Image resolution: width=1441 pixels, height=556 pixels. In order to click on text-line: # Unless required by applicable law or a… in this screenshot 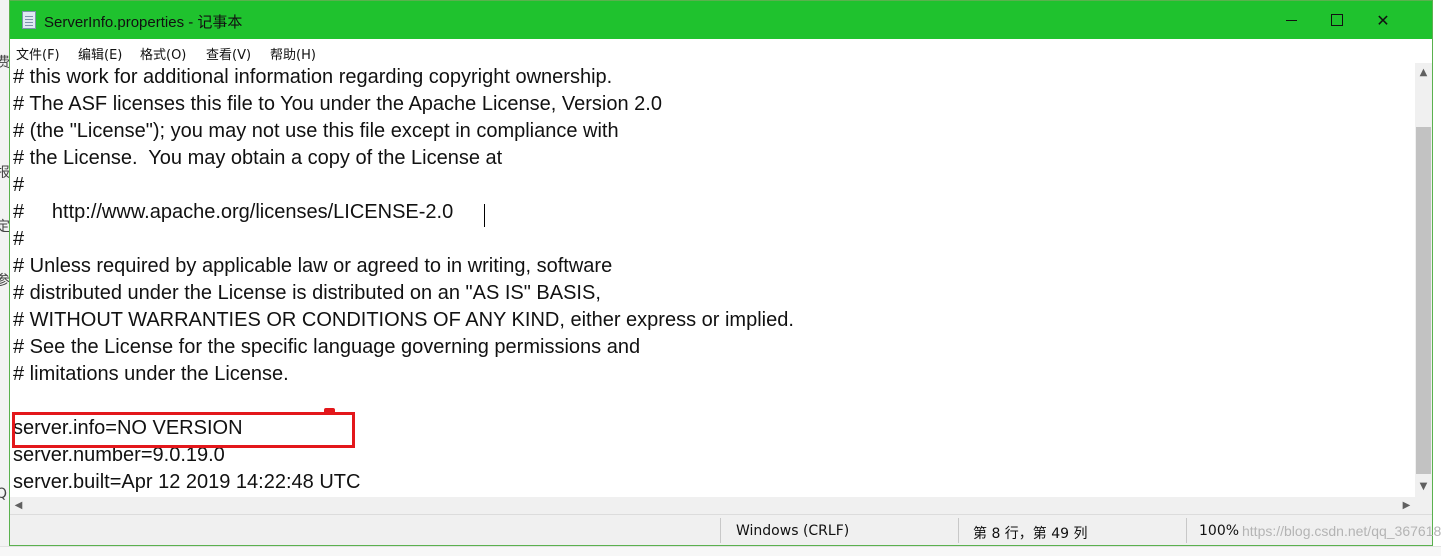, I will do `click(313, 266)`.